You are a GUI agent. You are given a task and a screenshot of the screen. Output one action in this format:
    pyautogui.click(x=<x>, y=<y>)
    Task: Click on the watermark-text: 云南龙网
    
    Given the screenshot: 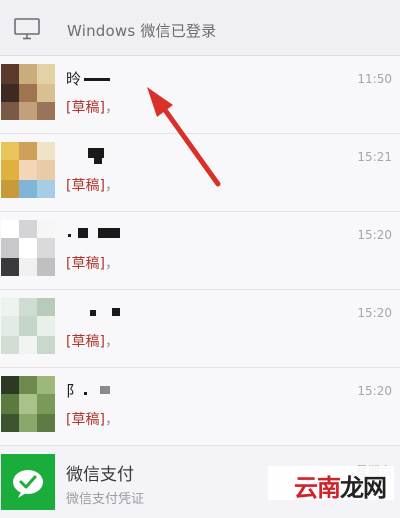 What is the action you would take?
    pyautogui.click(x=340, y=485)
    